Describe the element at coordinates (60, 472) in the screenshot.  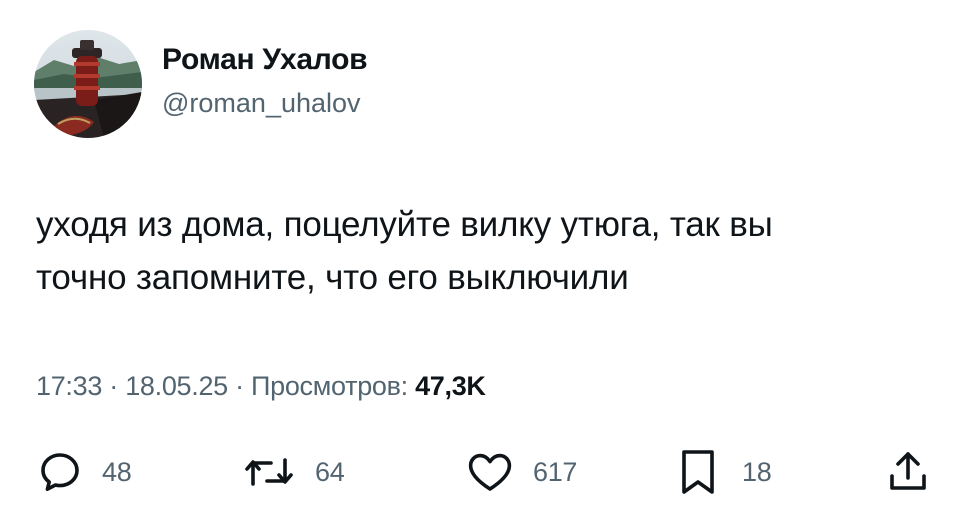
I see `reply-icon` at that location.